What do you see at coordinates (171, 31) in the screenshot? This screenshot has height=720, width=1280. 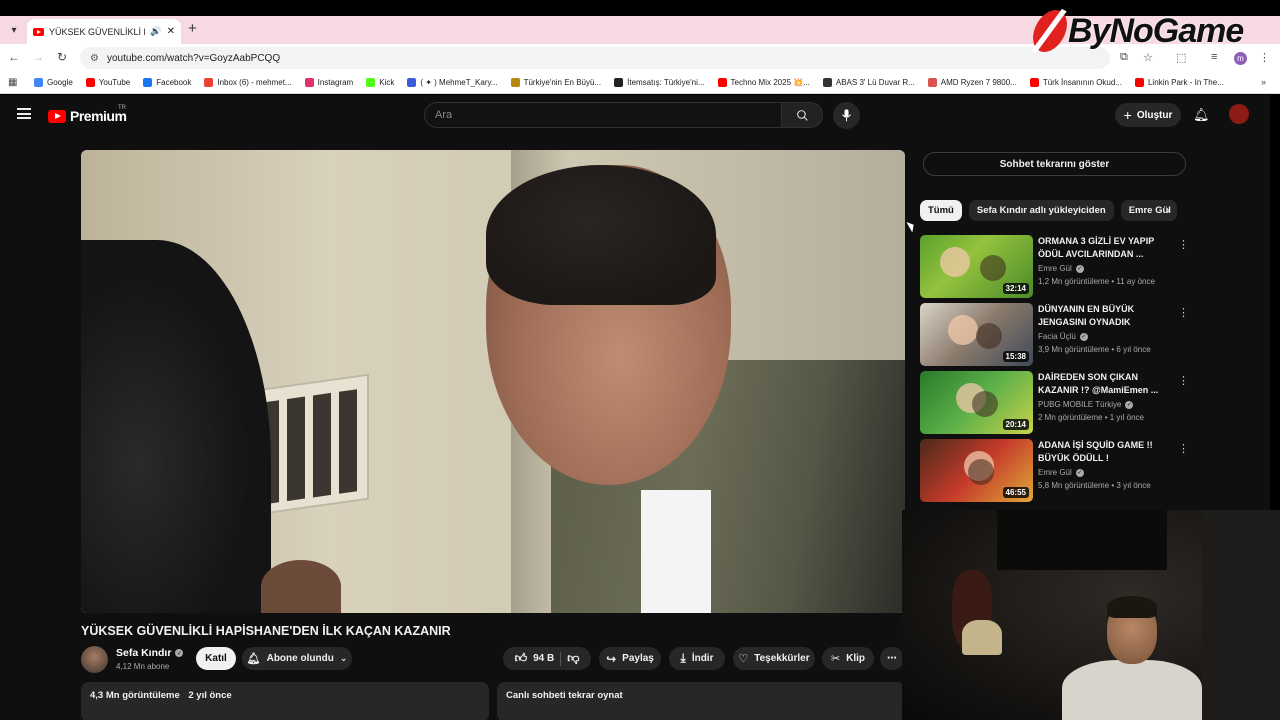 I see `close-tab-icon: ✕` at bounding box center [171, 31].